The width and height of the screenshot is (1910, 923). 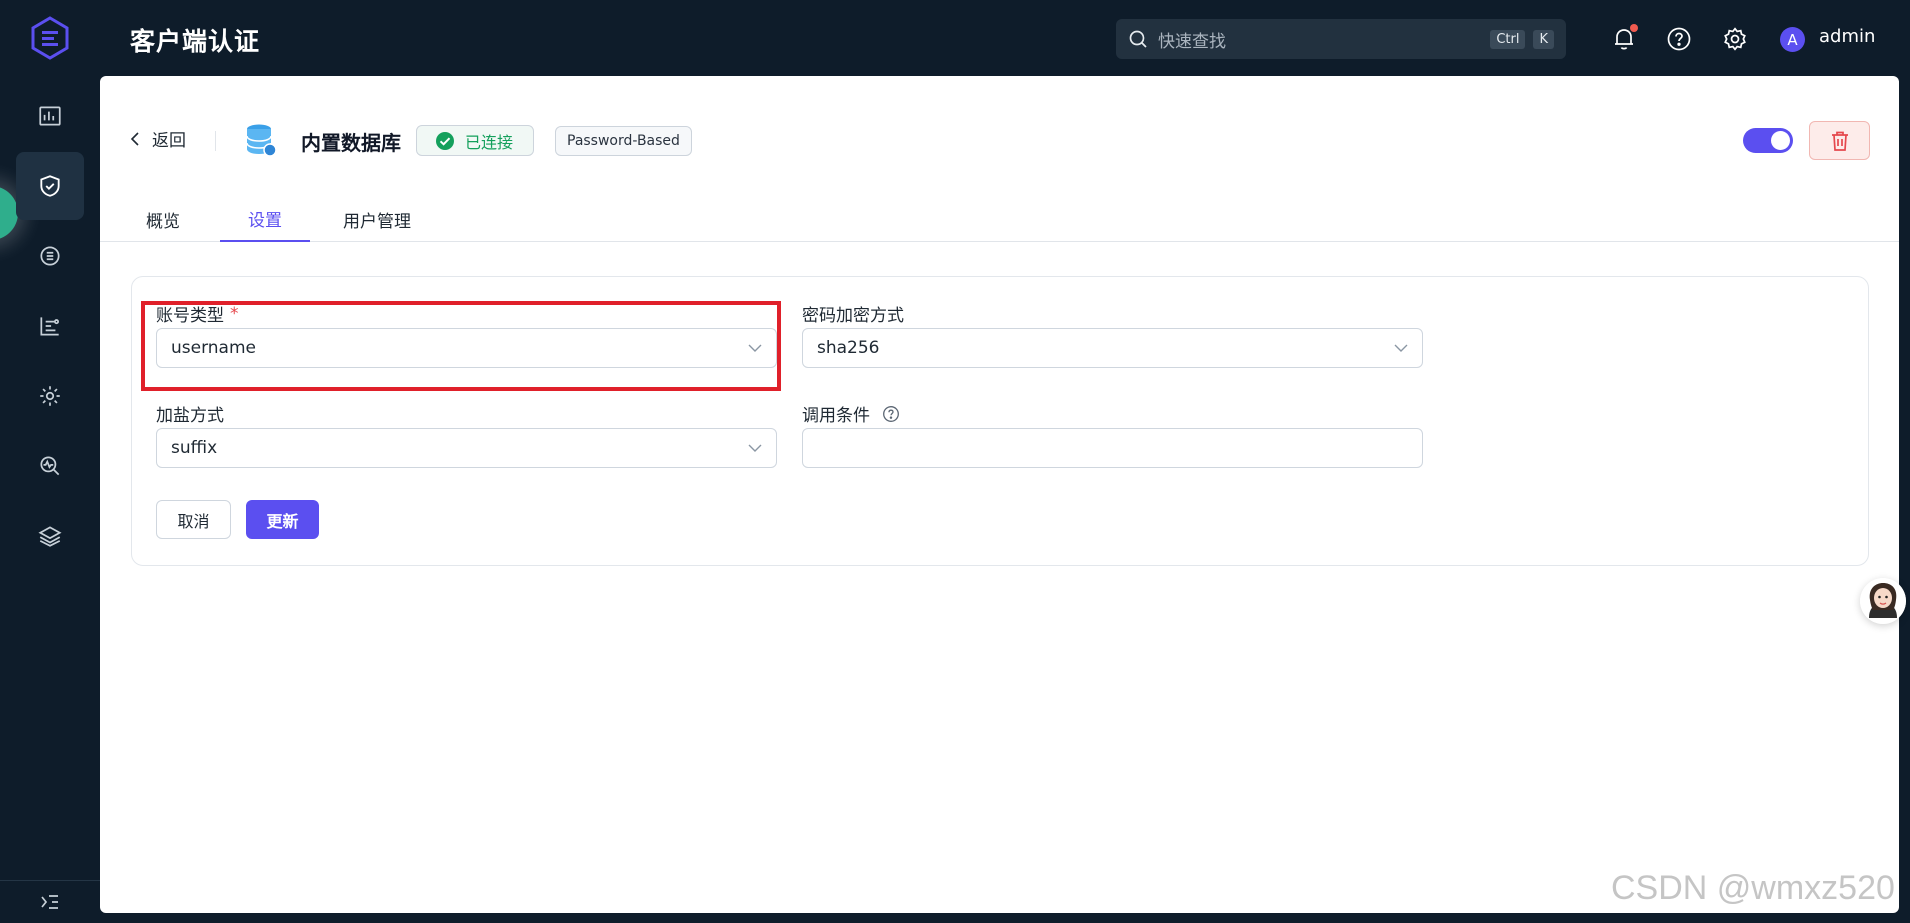 I want to click on app-logo-icon, so click(x=50, y=38).